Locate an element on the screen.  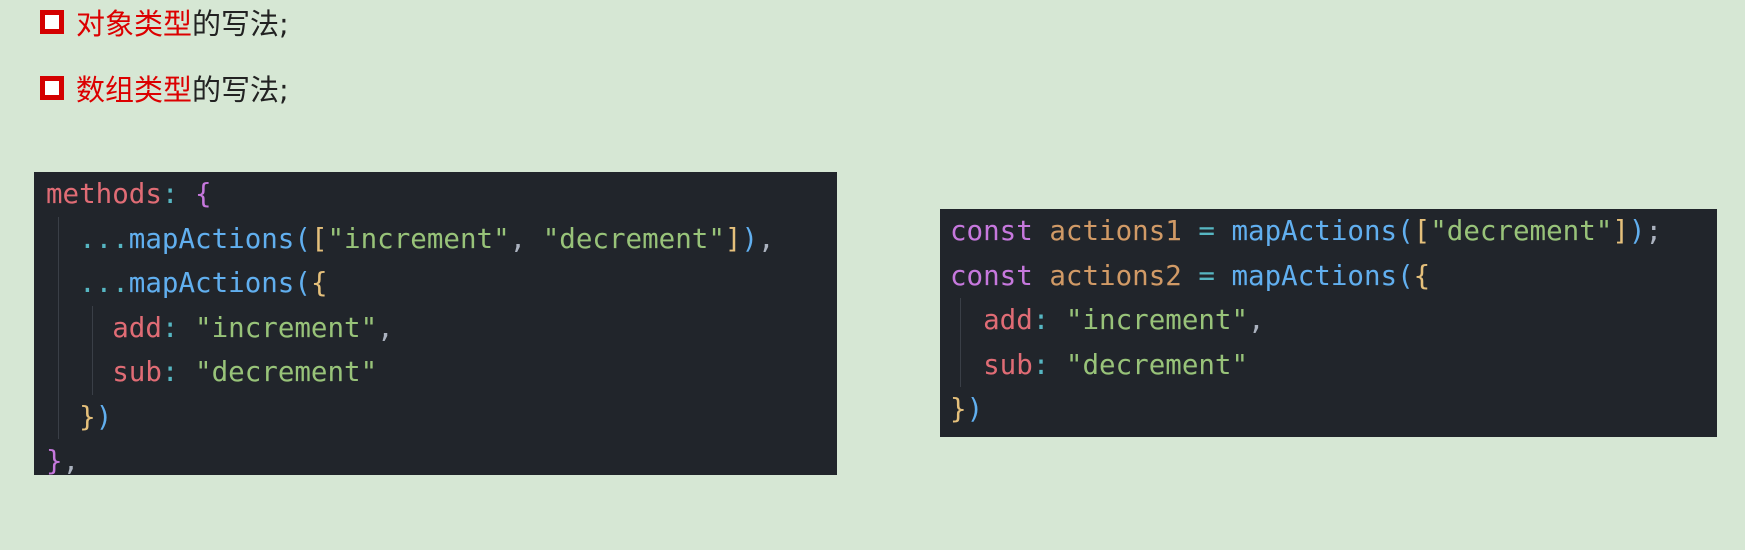
code-line: methods: { is located at coordinates (129, 194).